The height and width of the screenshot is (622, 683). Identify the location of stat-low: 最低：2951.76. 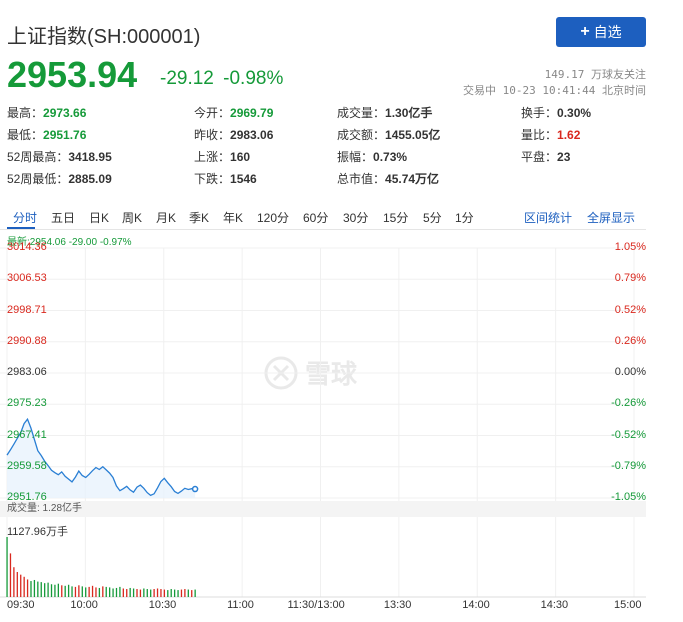
(46, 134).